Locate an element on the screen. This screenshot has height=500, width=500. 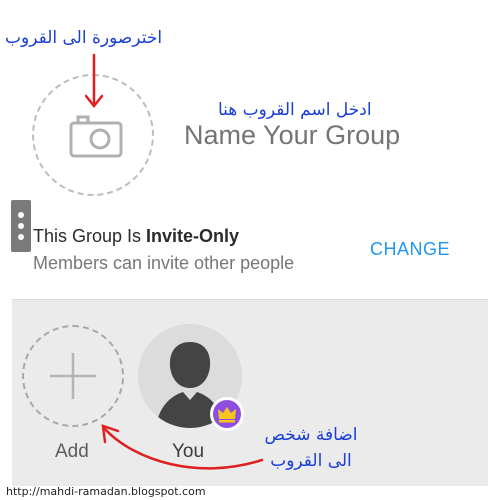
camera-icon is located at coordinates (96, 136).